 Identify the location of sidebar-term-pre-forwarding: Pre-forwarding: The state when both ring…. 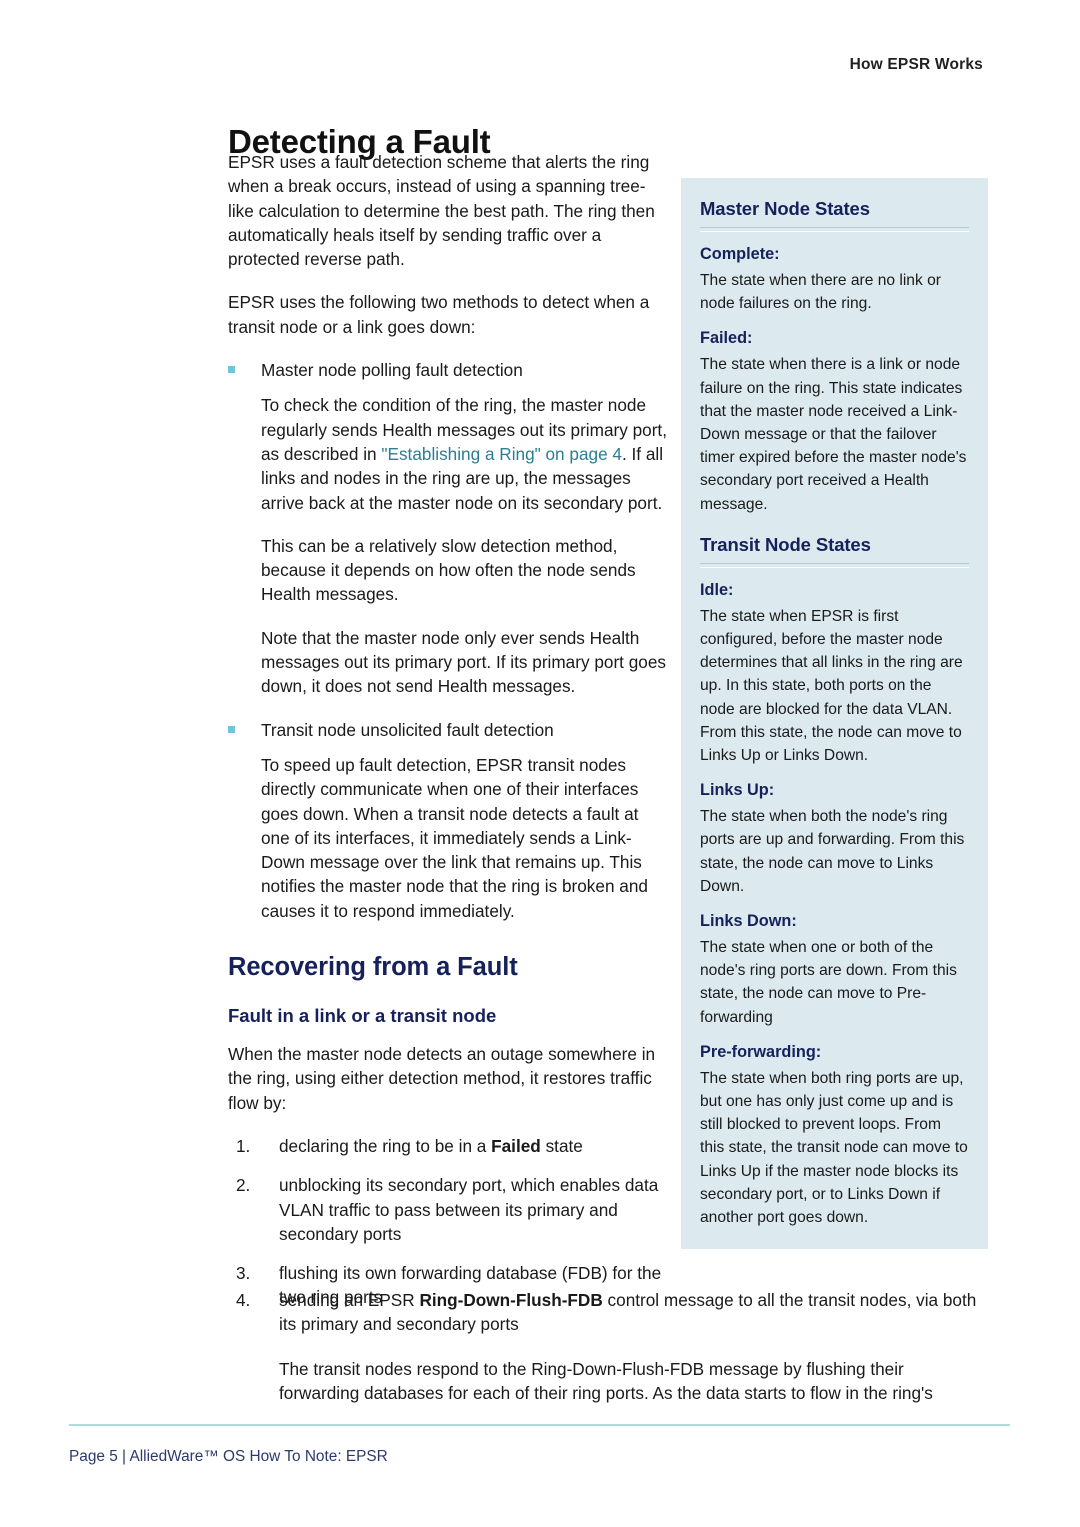
(834, 1136).